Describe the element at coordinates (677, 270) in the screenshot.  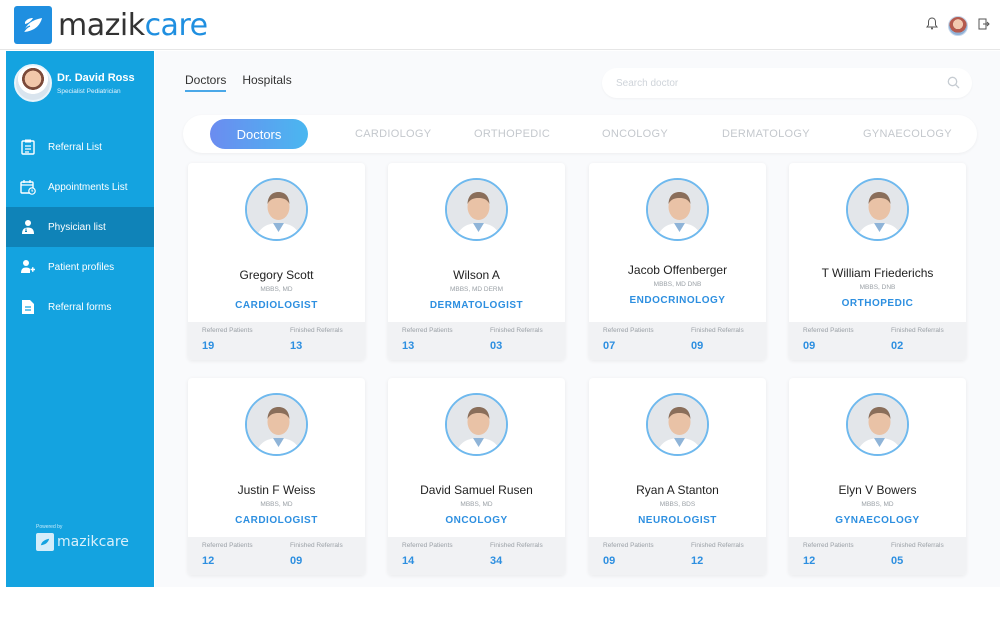
I see `doctor-name: Jacob Offenberger` at that location.